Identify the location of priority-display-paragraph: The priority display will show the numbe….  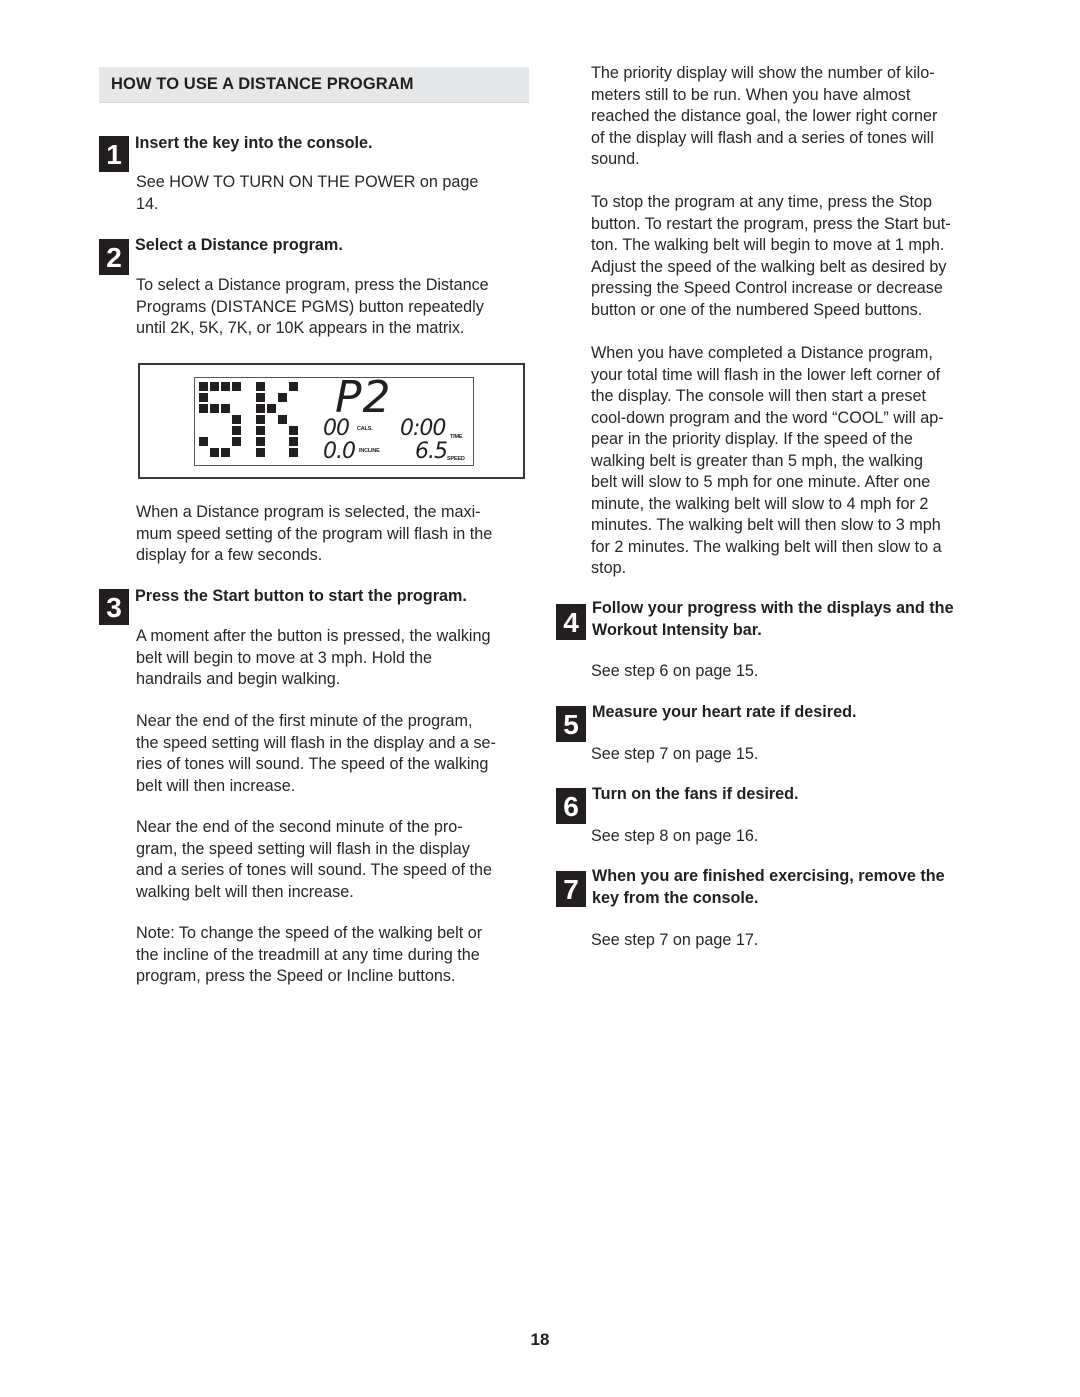
(764, 116).